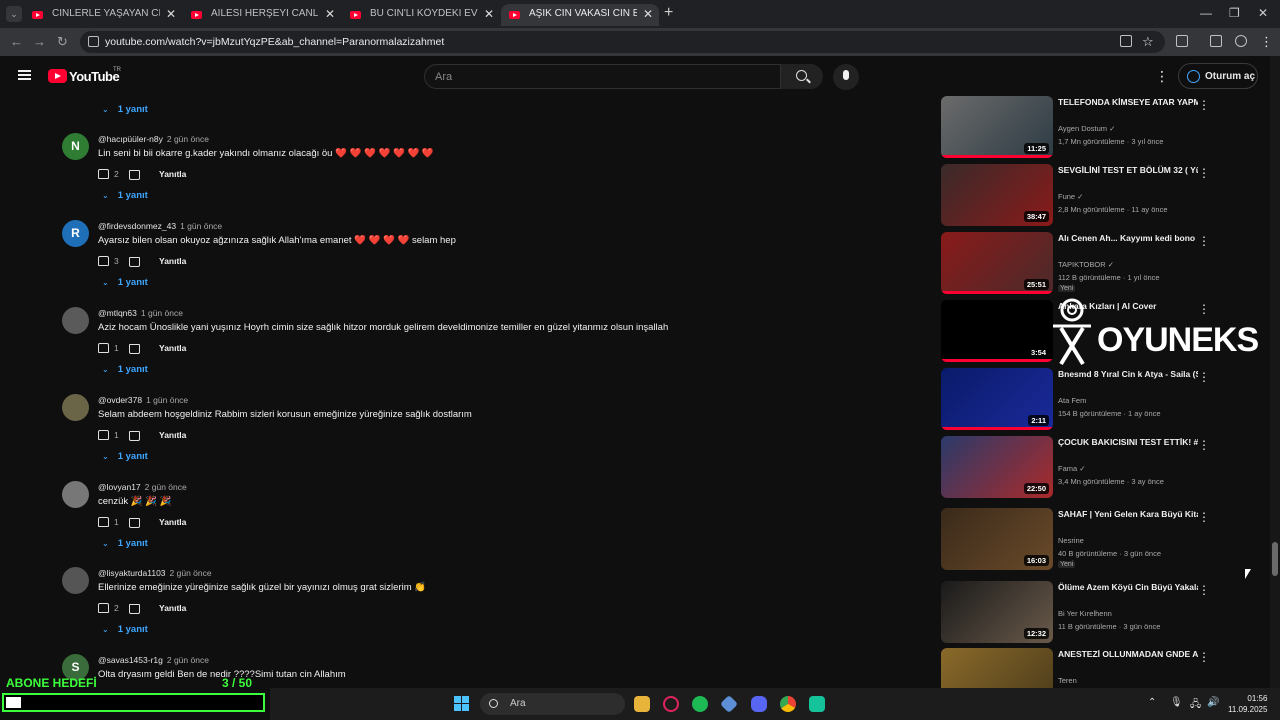 The image size is (1280, 720). I want to click on comment-author: @lisyakturda1103 2 gün önce, so click(155, 573).